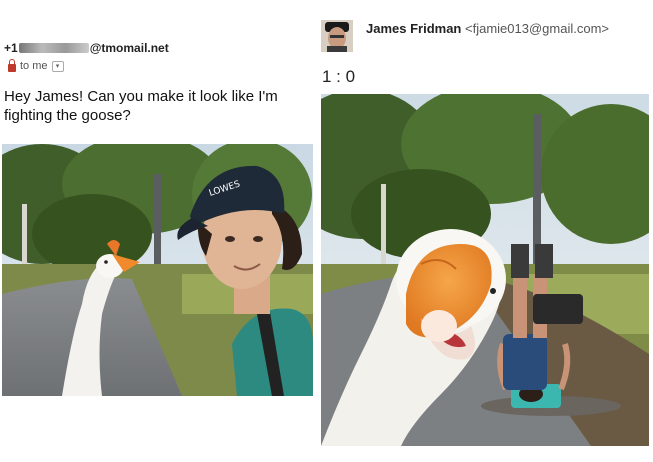 This screenshot has width=653, height=462. What do you see at coordinates (12, 65) in the screenshot?
I see `lock-icon` at bounding box center [12, 65].